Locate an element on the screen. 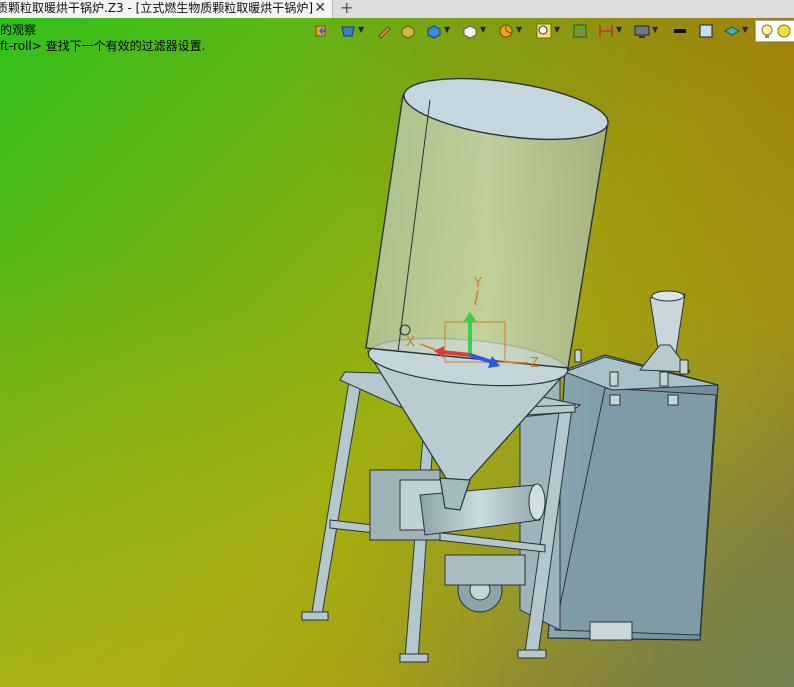 Image resolution: width=794 pixels, height=687 pixels. lamp-icon is located at coordinates (776, 31).